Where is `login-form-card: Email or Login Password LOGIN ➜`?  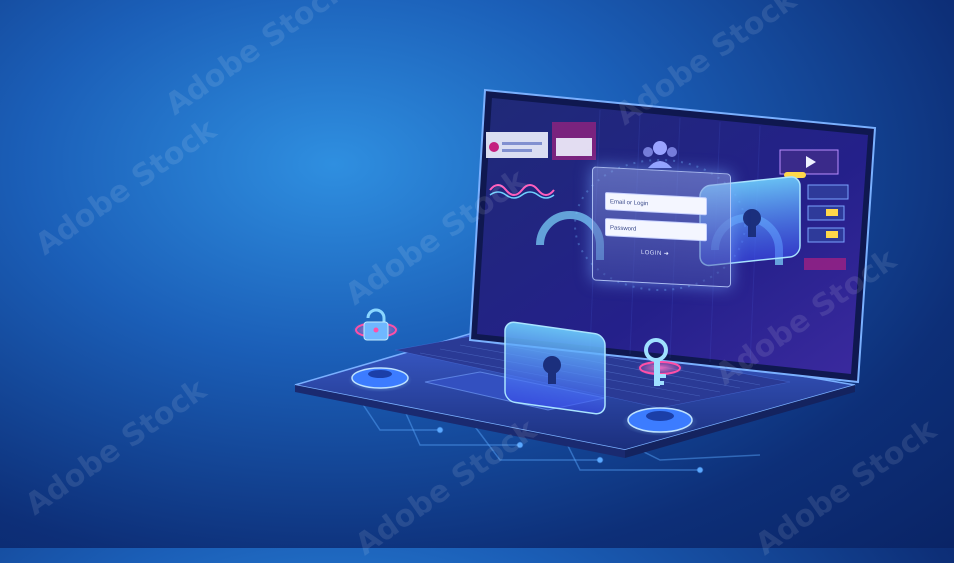 login-form-card: Email or Login Password LOGIN ➜ is located at coordinates (661, 227).